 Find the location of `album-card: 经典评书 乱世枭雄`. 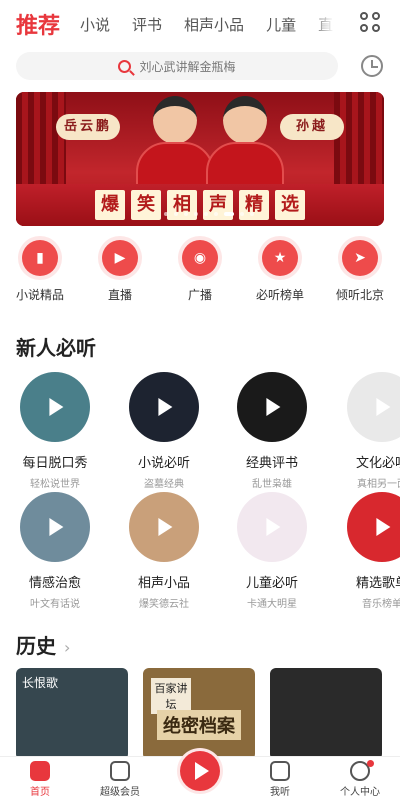

album-card: 经典评书 乱世枭雄 is located at coordinates (272, 431).